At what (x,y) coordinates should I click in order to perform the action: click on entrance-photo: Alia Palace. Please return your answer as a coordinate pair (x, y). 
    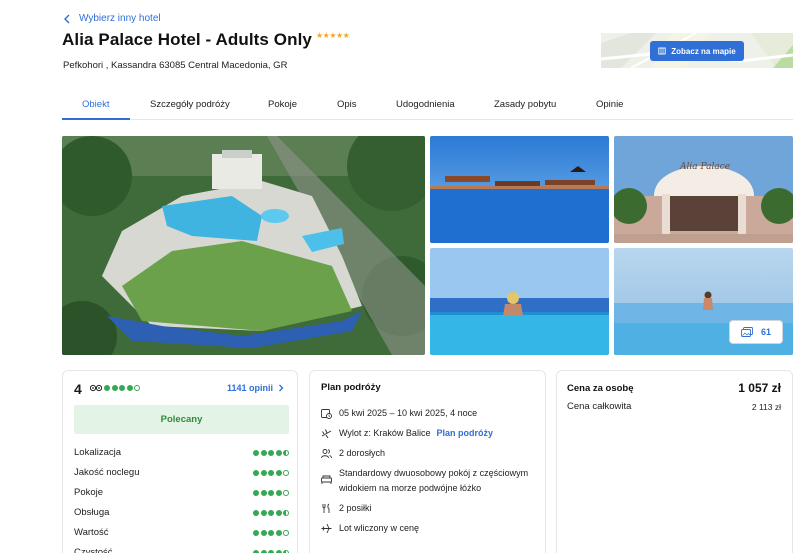
    Looking at the image, I should click on (703, 189).